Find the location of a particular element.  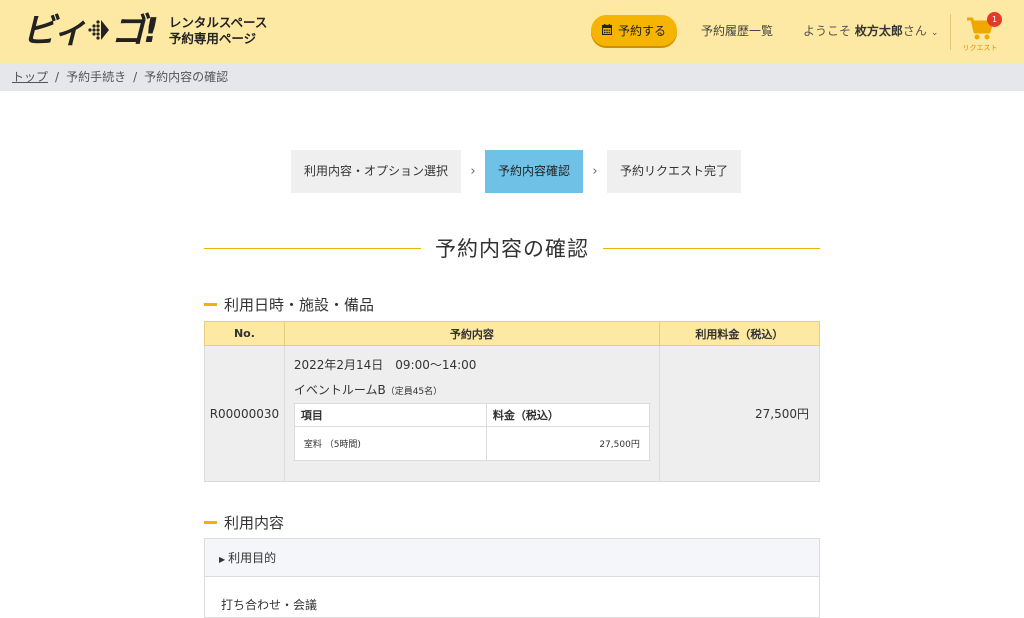

breakdown-fee: 27,500円 is located at coordinates (567, 443).